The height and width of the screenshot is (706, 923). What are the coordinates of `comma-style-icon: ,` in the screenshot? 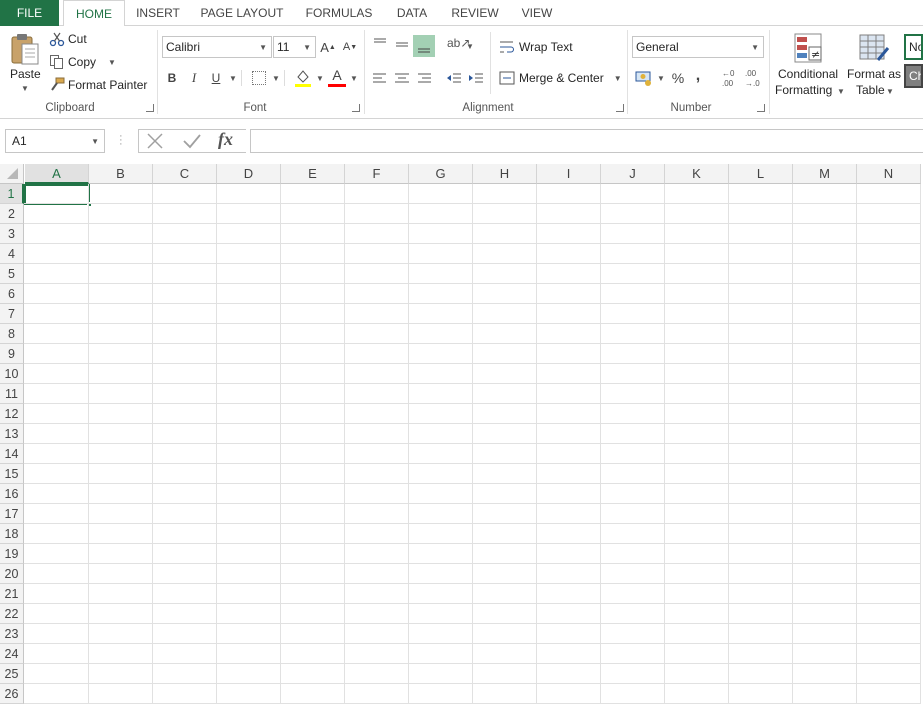 It's located at (698, 76).